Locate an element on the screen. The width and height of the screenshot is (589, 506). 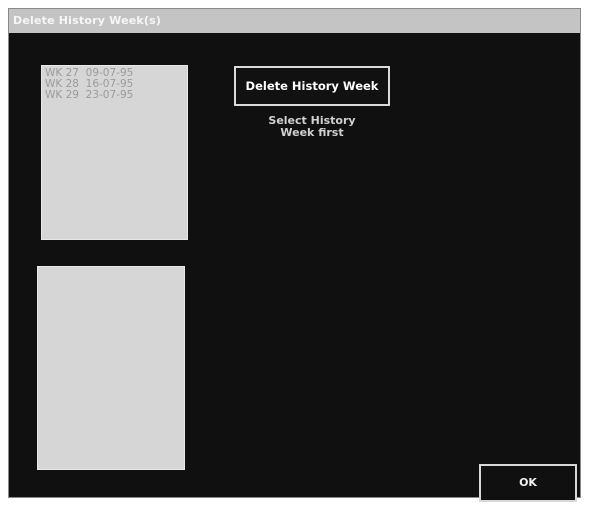
delete-history-week-button: Delete History Week is located at coordinates (312, 86).